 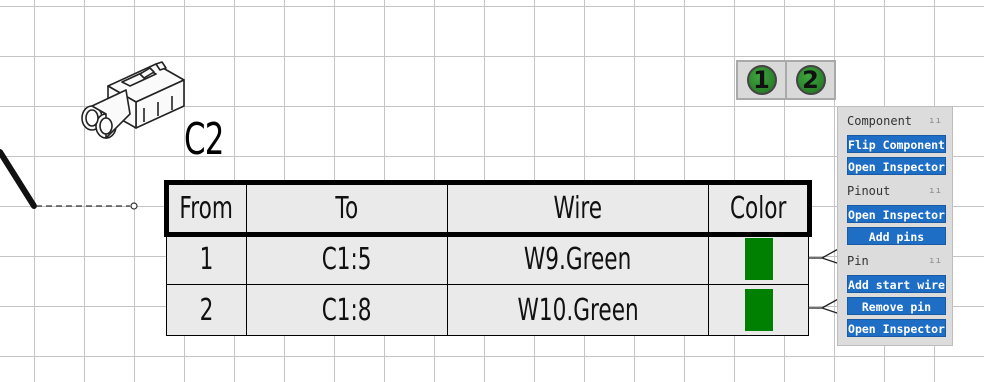 I want to click on add-pins-button: Add pins, so click(x=896, y=236).